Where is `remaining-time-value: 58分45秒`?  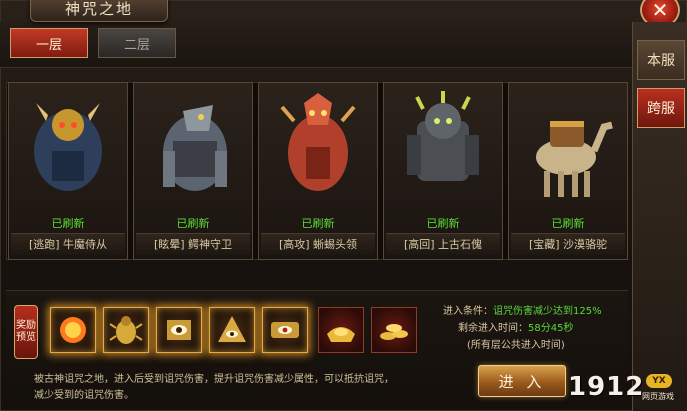 remaining-time-value: 58分45秒 is located at coordinates (551, 328).